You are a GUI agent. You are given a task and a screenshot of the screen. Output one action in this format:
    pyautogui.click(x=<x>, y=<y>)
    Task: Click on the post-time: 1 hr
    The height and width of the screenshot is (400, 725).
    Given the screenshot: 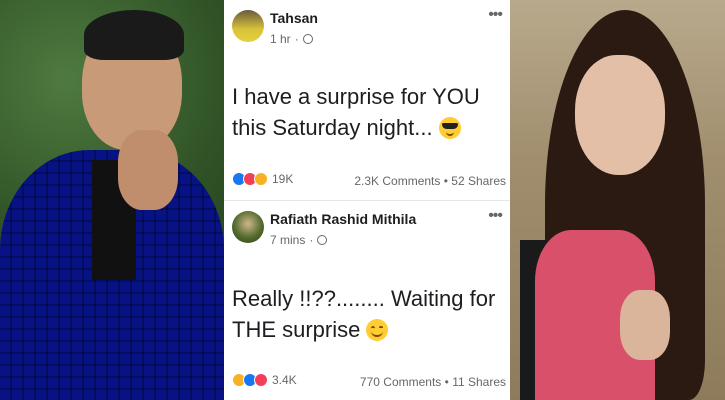 What is the action you would take?
    pyautogui.click(x=280, y=39)
    